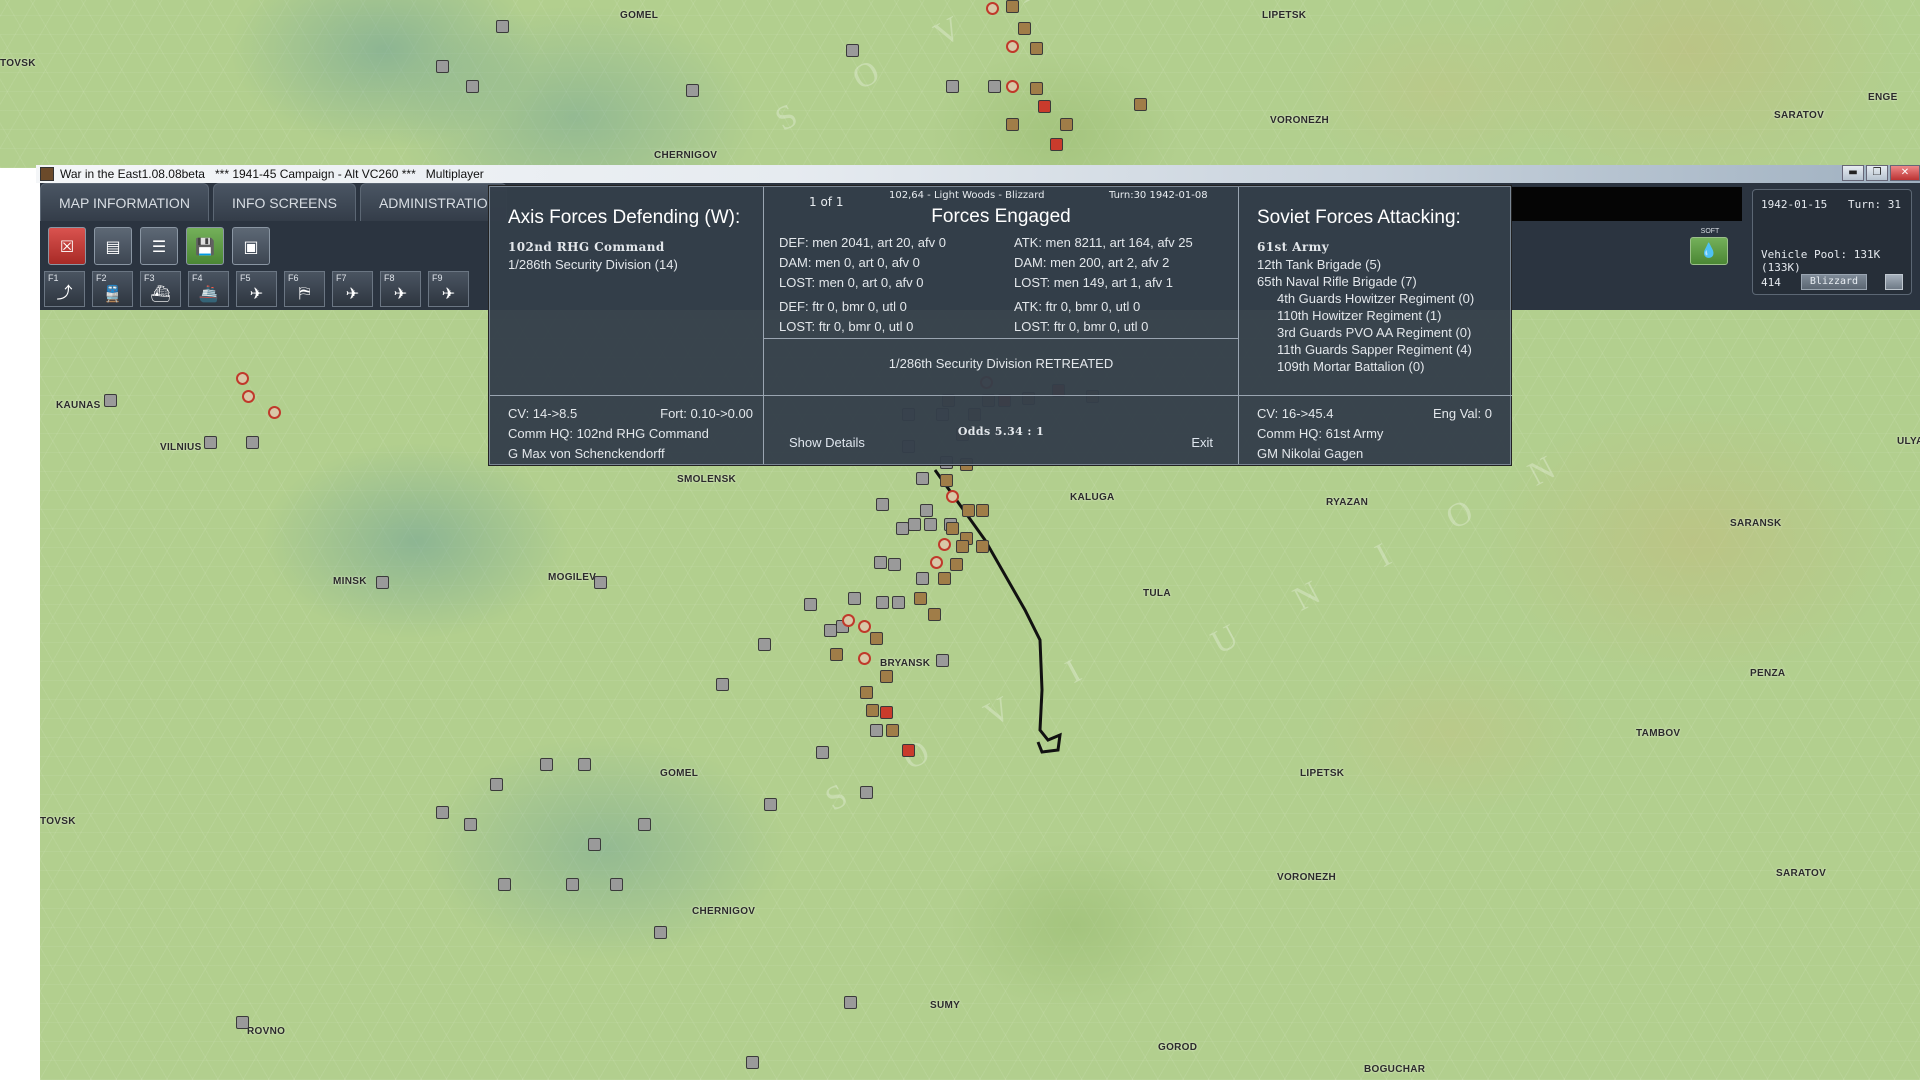  What do you see at coordinates (1894, 282) in the screenshot?
I see `options-toggle` at bounding box center [1894, 282].